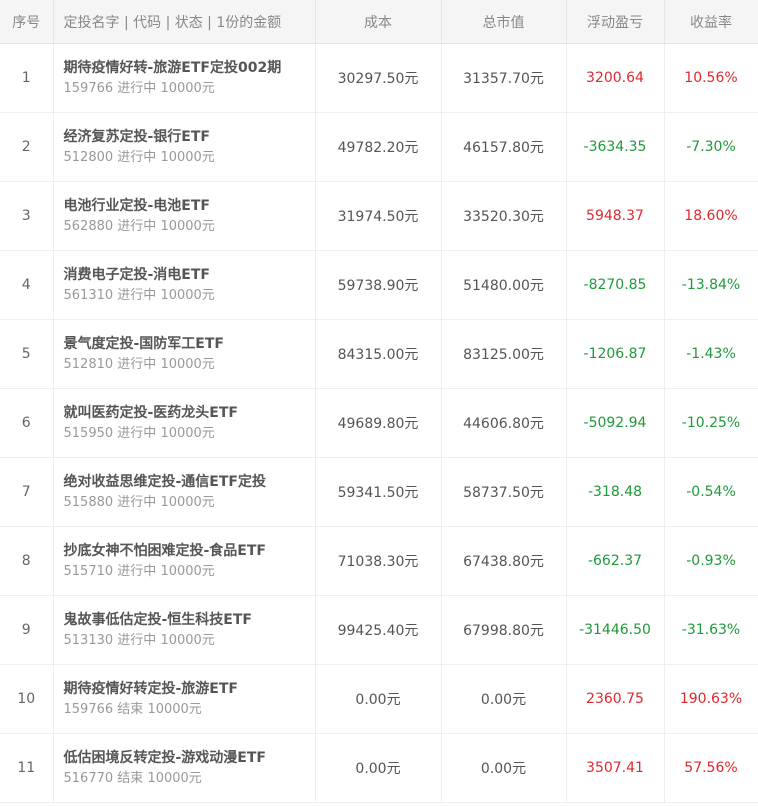  I want to click on row-cost: 99425.40元, so click(378, 630).